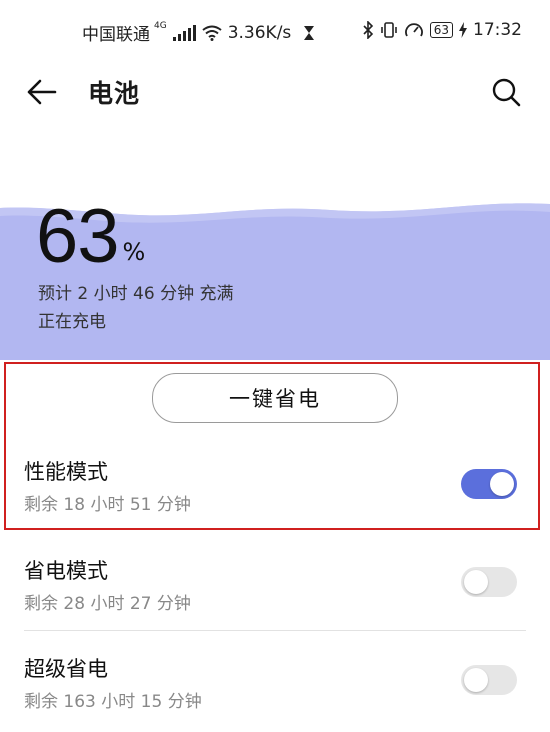 Image resolution: width=550 pixels, height=732 pixels. I want to click on power-saving-mode-toggle, so click(489, 582).